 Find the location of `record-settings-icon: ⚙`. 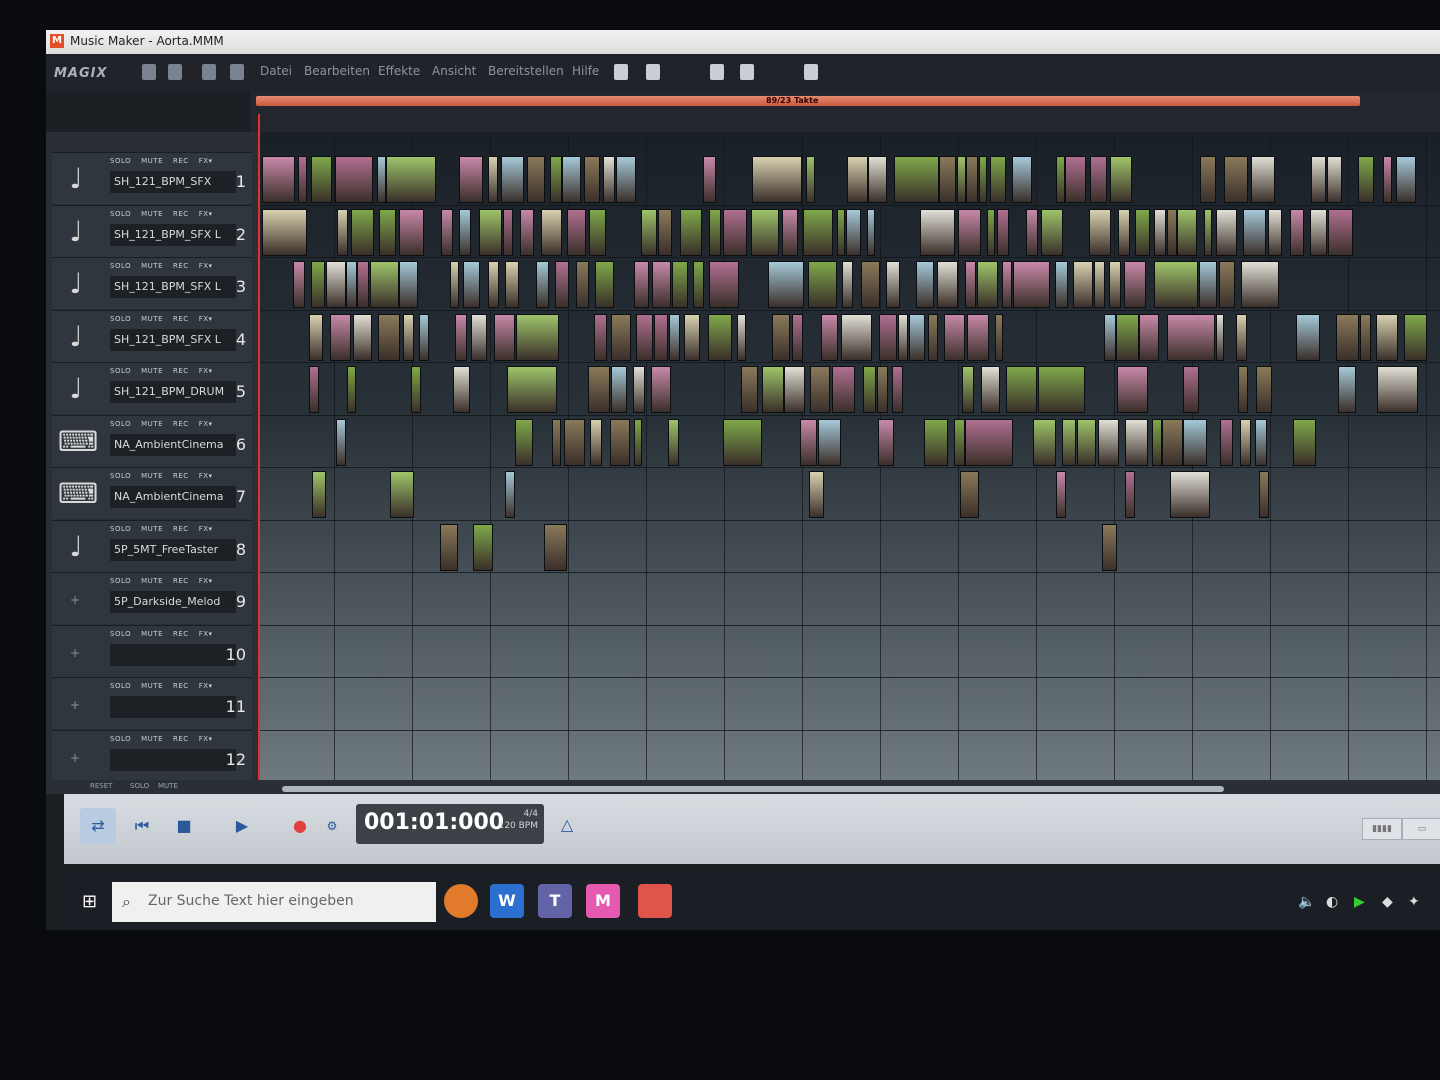

record-settings-icon: ⚙ is located at coordinates (332, 826).